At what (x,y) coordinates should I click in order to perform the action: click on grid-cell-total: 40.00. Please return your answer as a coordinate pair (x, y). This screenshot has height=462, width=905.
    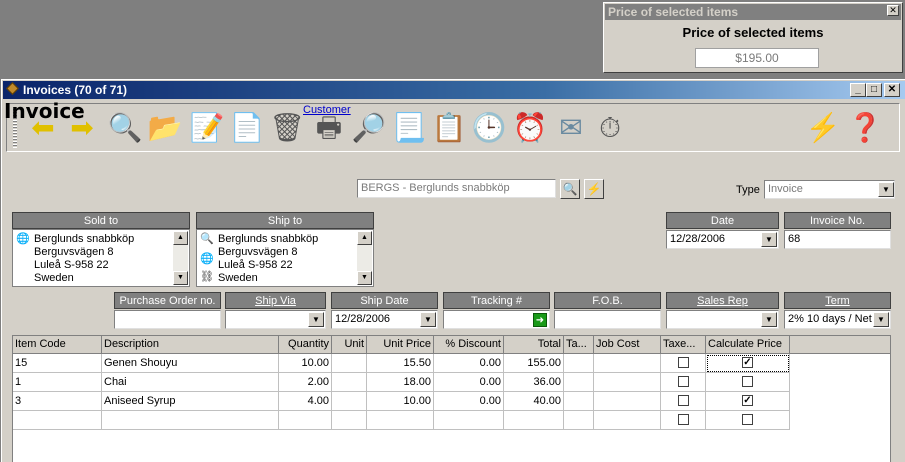
    Looking at the image, I should click on (534, 401).